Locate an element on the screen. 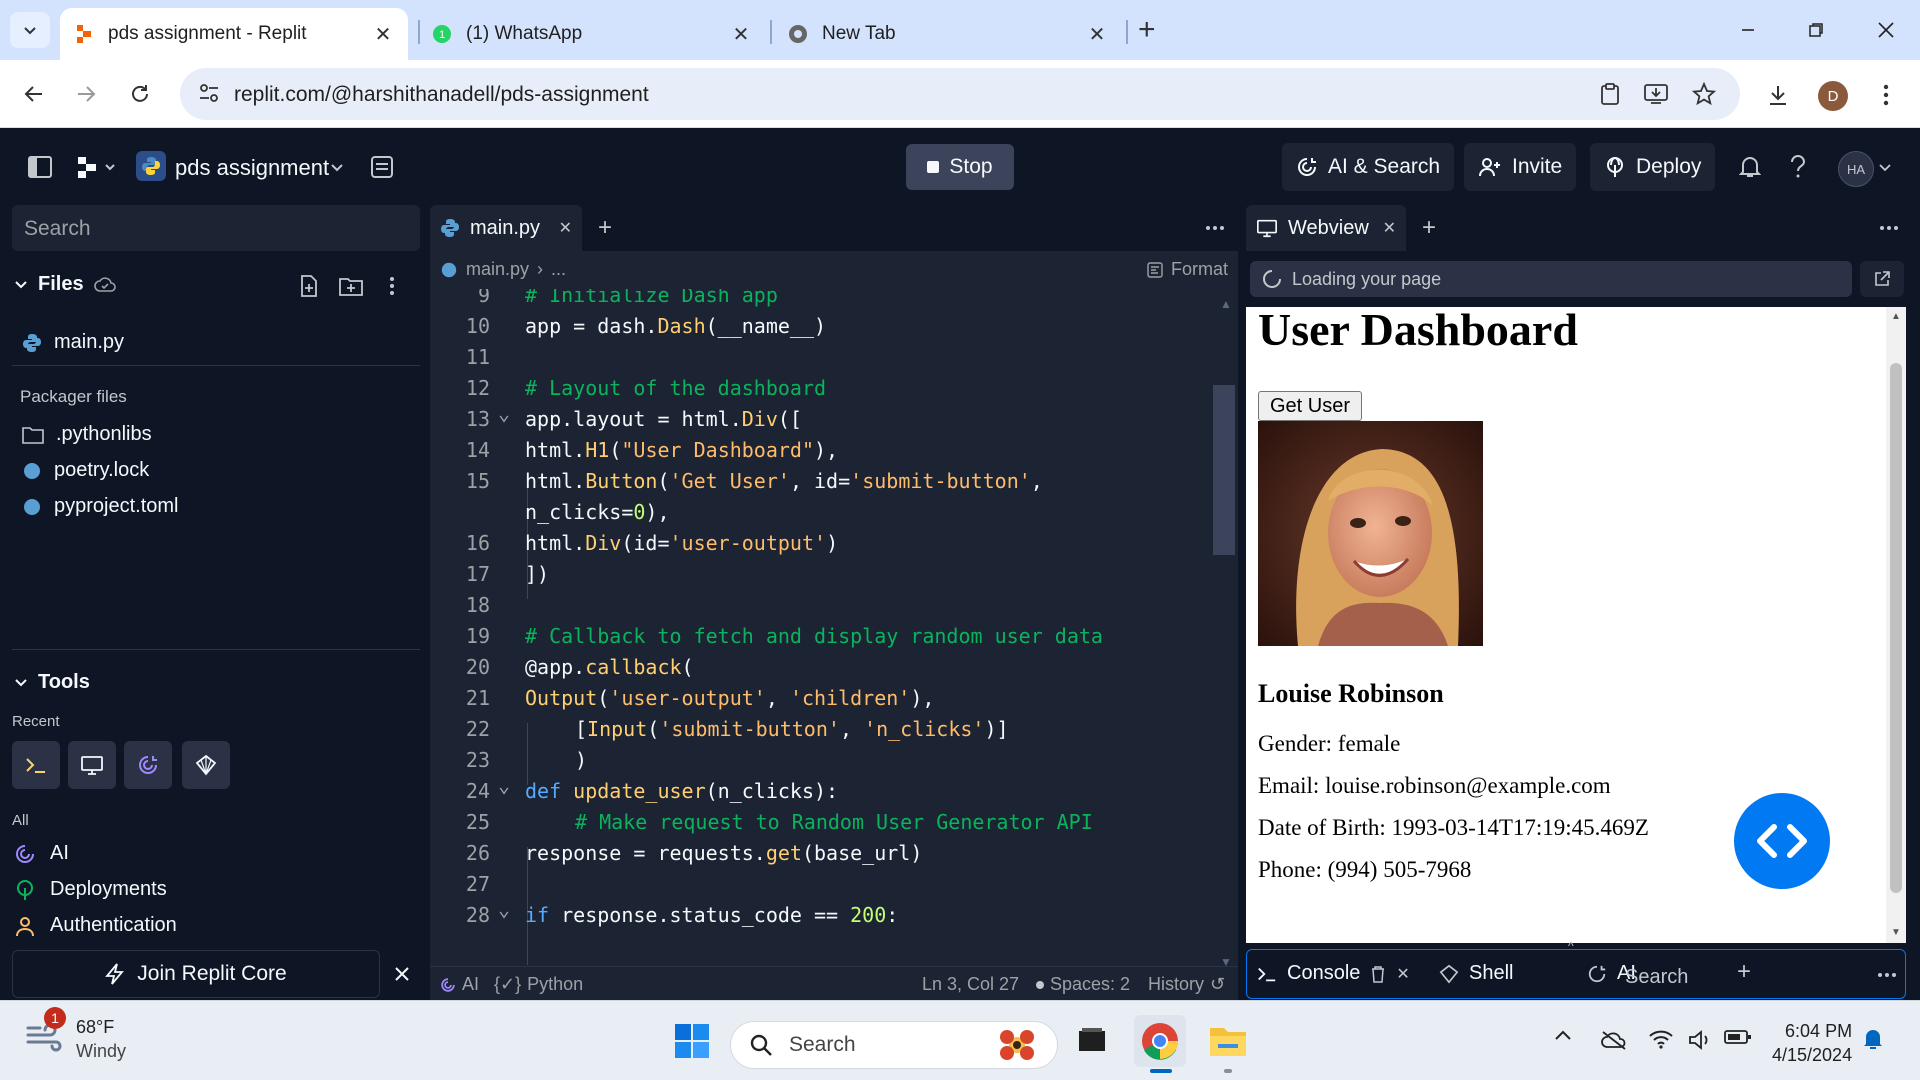 This screenshot has width=1920, height=1080. code-line: 20 @app.callback( is located at coordinates (834, 670).